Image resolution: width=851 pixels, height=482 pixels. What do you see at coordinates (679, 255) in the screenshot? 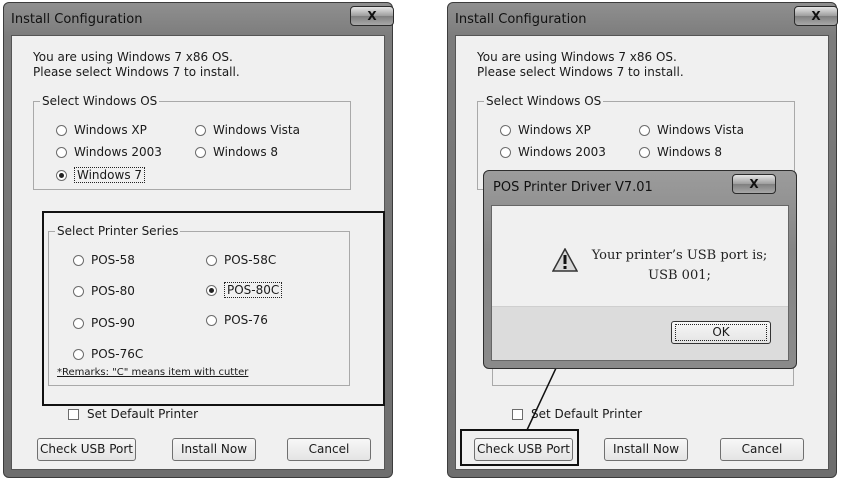
I see `dialog-message-line1: Your printer’s USB port is;` at bounding box center [679, 255].